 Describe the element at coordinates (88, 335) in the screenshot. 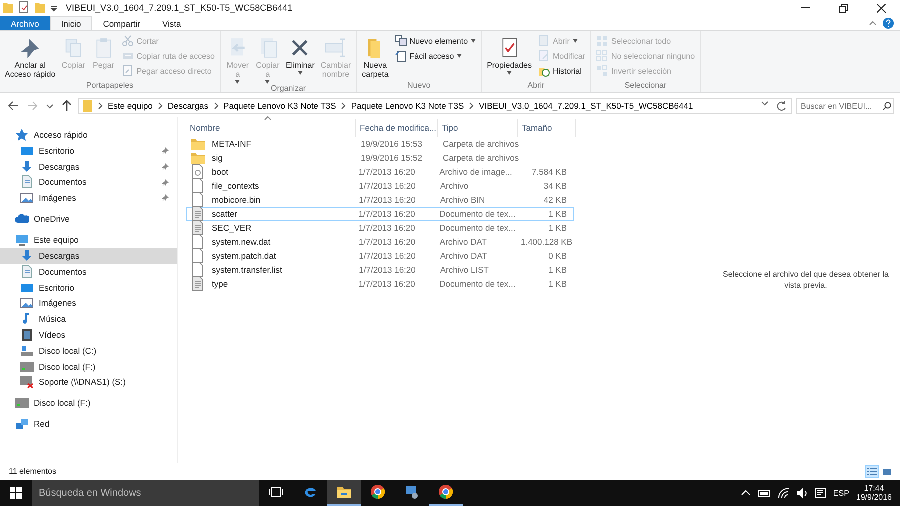

I see `nav-item: Vídeos` at that location.